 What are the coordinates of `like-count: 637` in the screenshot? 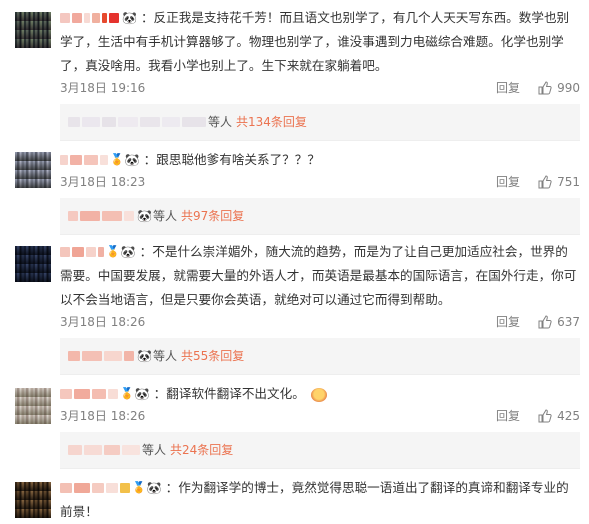 It's located at (568, 322).